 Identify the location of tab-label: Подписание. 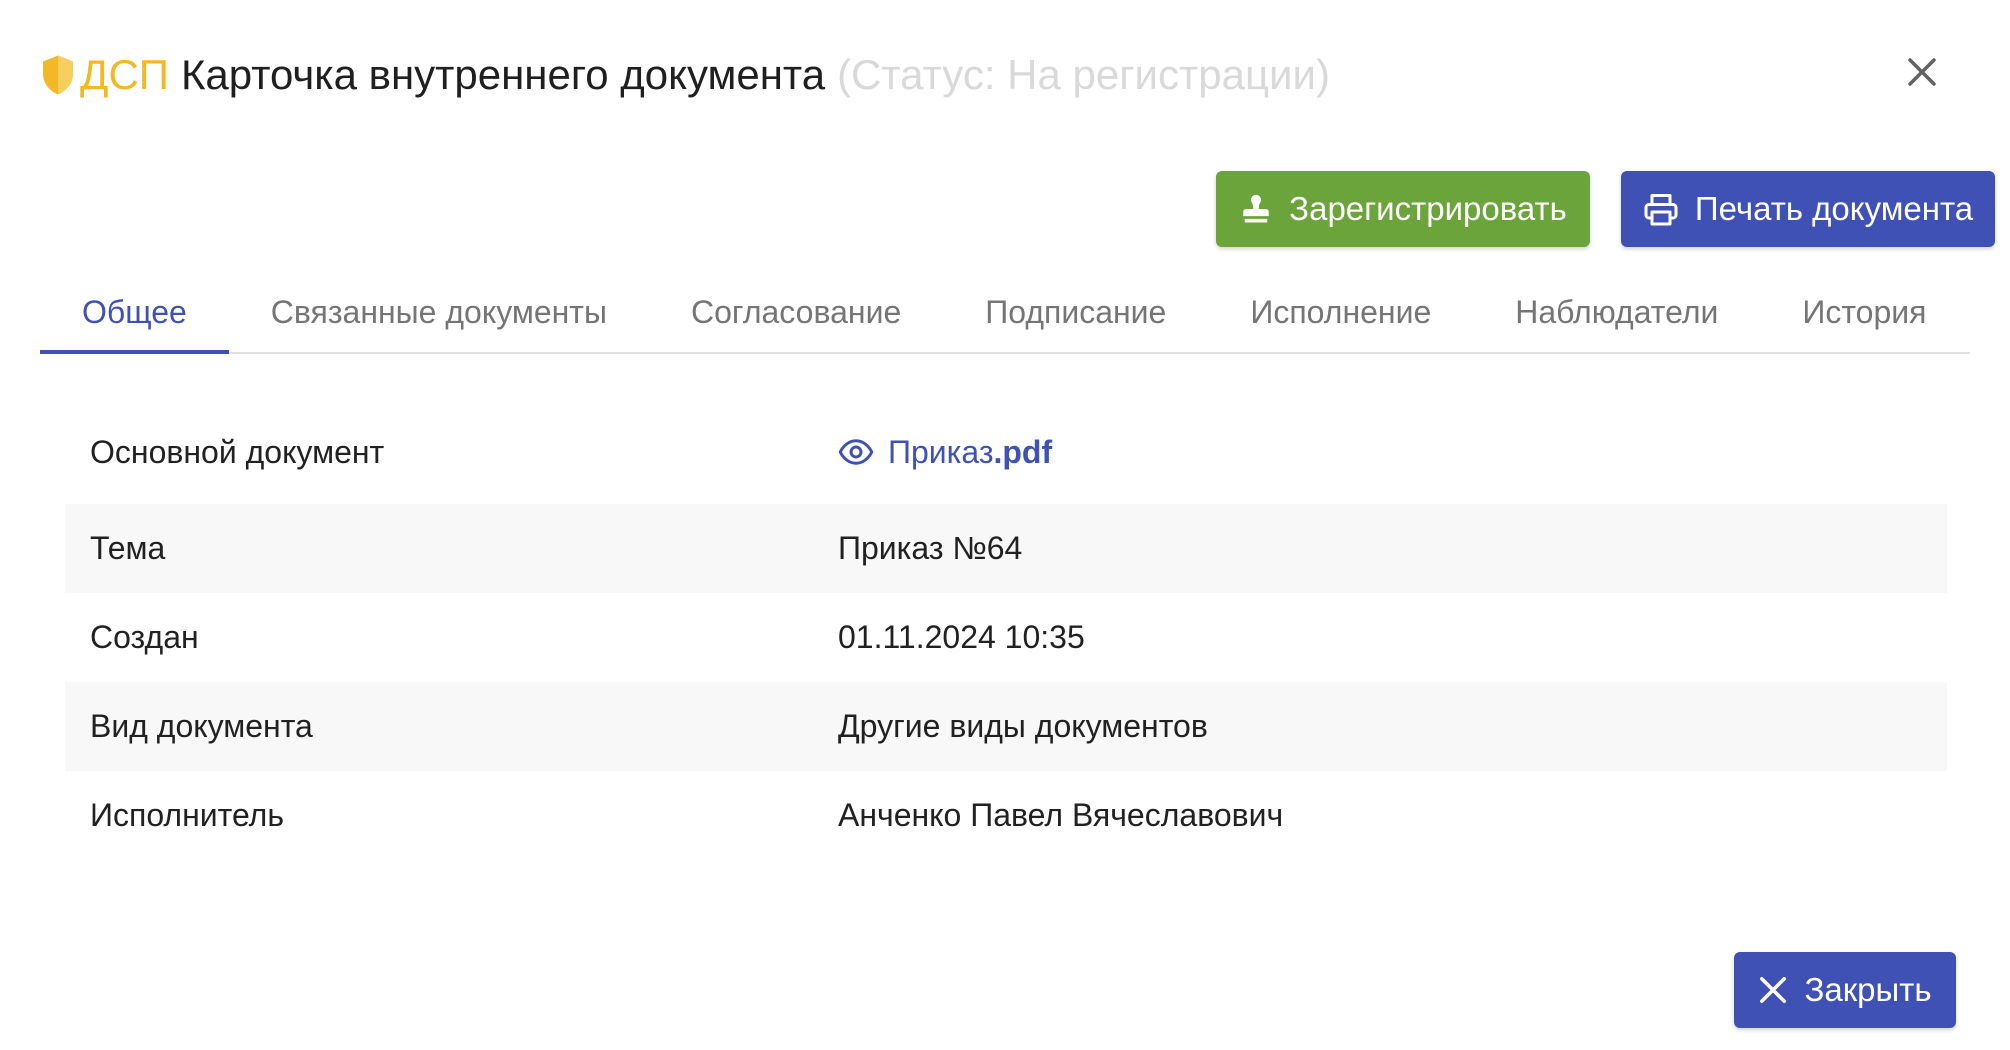
(1076, 311).